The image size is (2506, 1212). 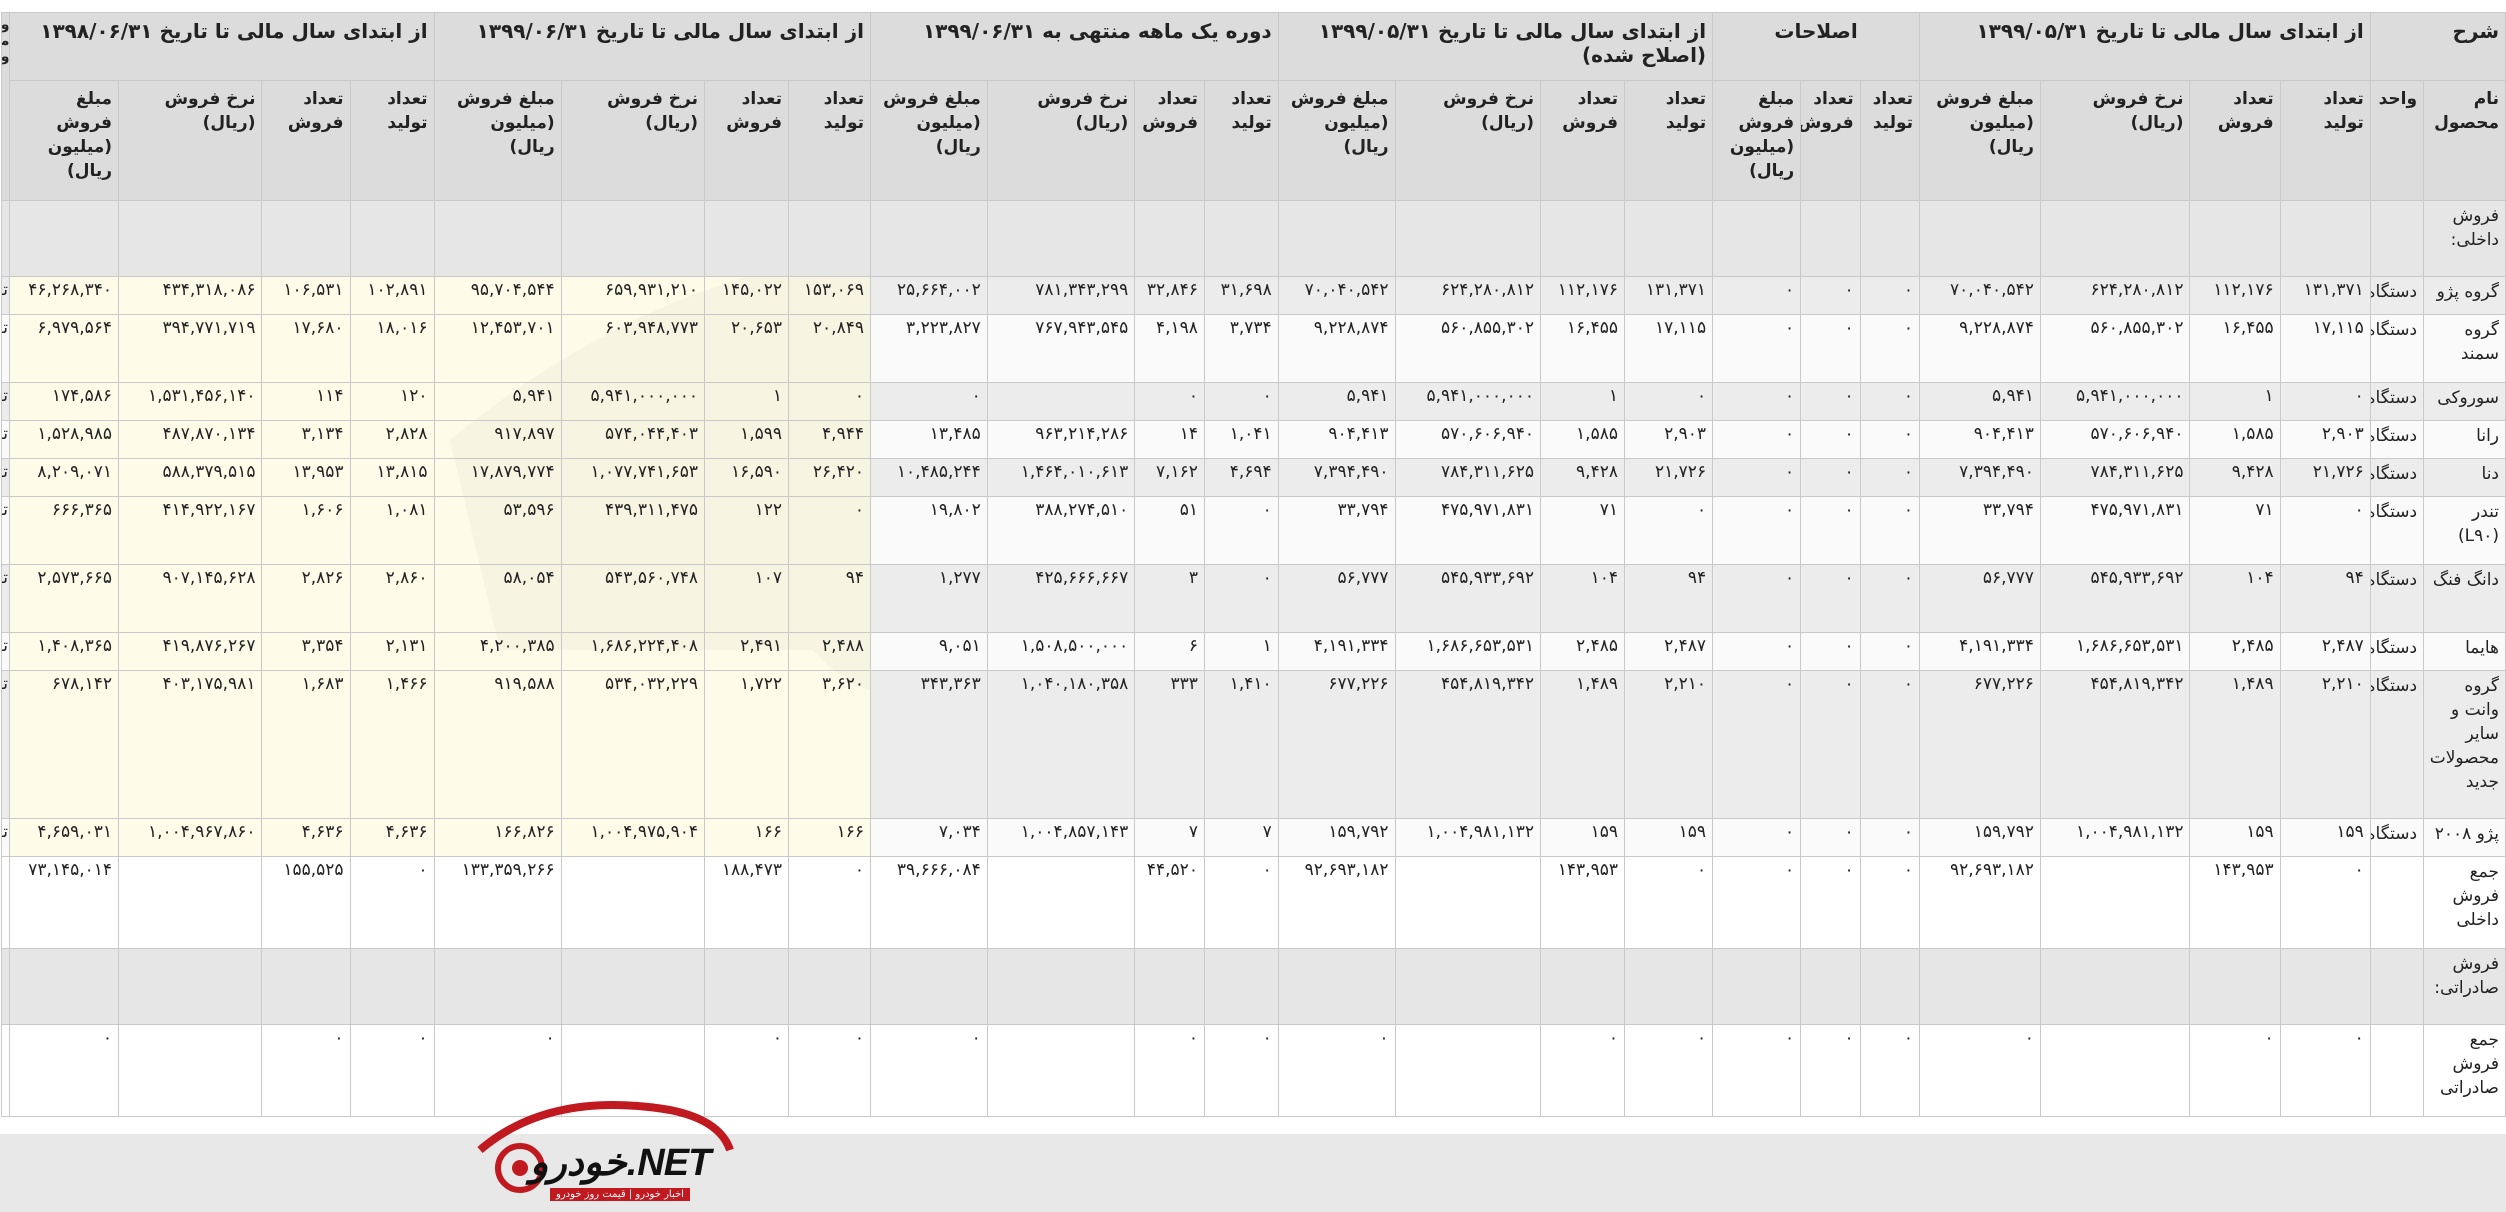 What do you see at coordinates (1061, 651) in the screenshot?
I see `value-cell: ۱,۵۰۸,۵۰۰,۰۰۰` at bounding box center [1061, 651].